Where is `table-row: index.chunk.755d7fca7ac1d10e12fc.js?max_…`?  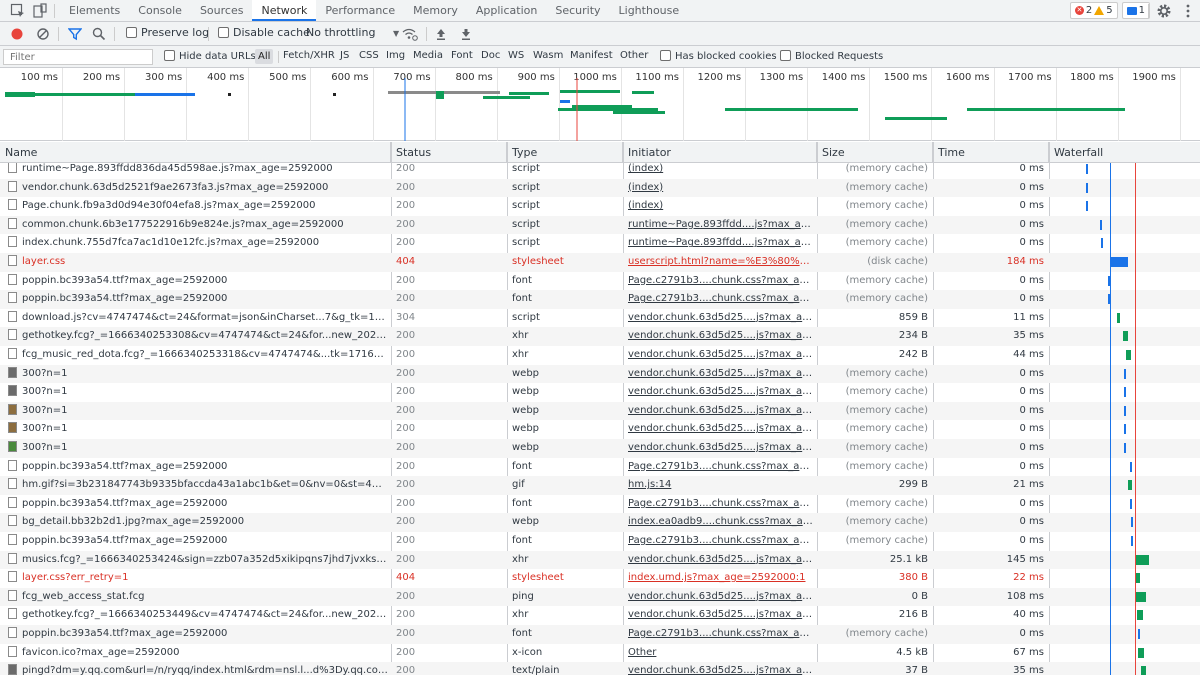 table-row: index.chunk.755d7fca7ac1d10e12fc.js?max_… is located at coordinates (600, 243).